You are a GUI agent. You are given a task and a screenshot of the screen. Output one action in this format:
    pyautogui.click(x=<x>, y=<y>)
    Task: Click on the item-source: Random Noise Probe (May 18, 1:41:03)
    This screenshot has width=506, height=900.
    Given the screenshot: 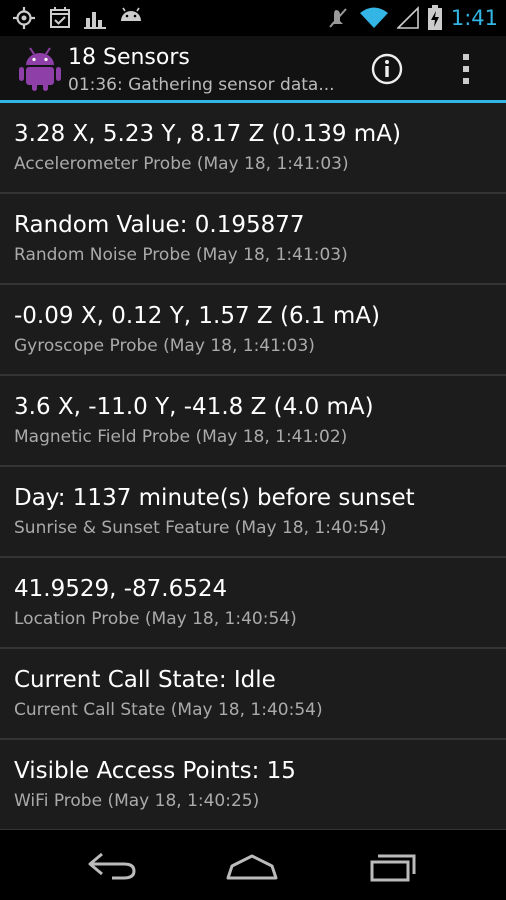 What is the action you would take?
    pyautogui.click(x=181, y=255)
    